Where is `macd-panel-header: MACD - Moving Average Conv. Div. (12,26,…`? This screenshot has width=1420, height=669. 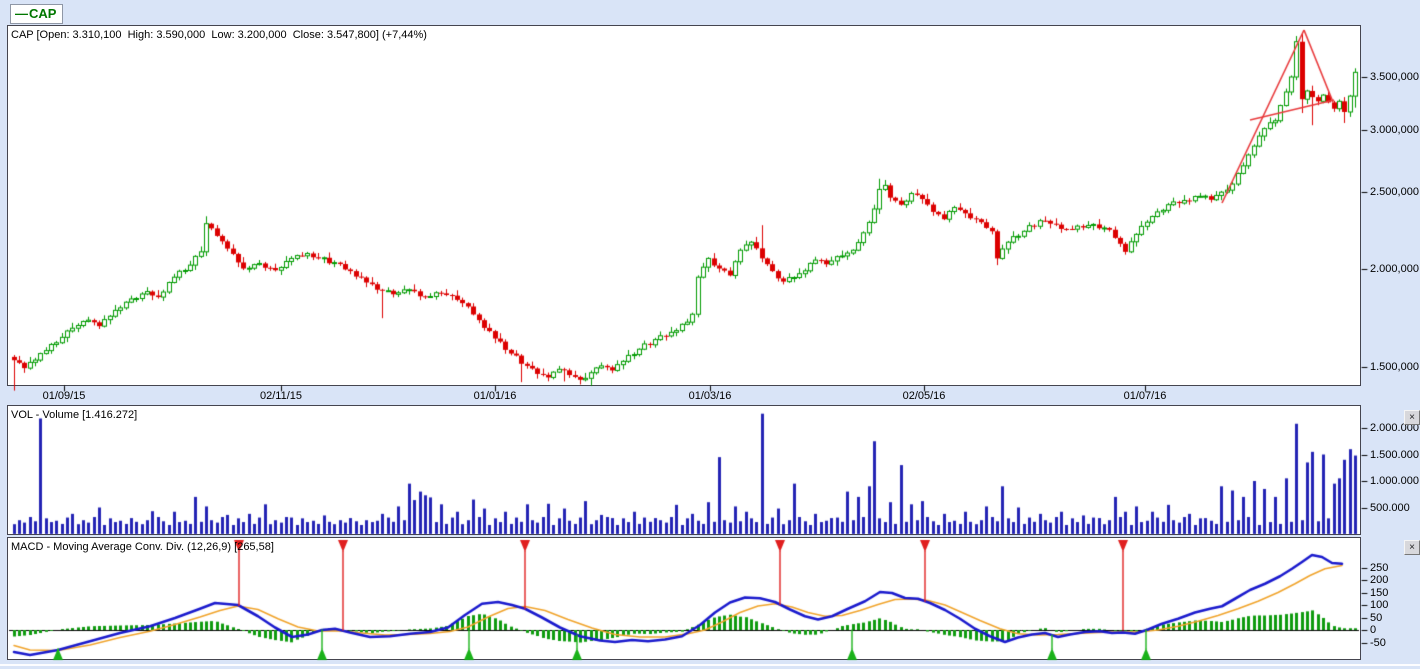 macd-panel-header: MACD - Moving Average Conv. Div. (12,26,… is located at coordinates (142, 547).